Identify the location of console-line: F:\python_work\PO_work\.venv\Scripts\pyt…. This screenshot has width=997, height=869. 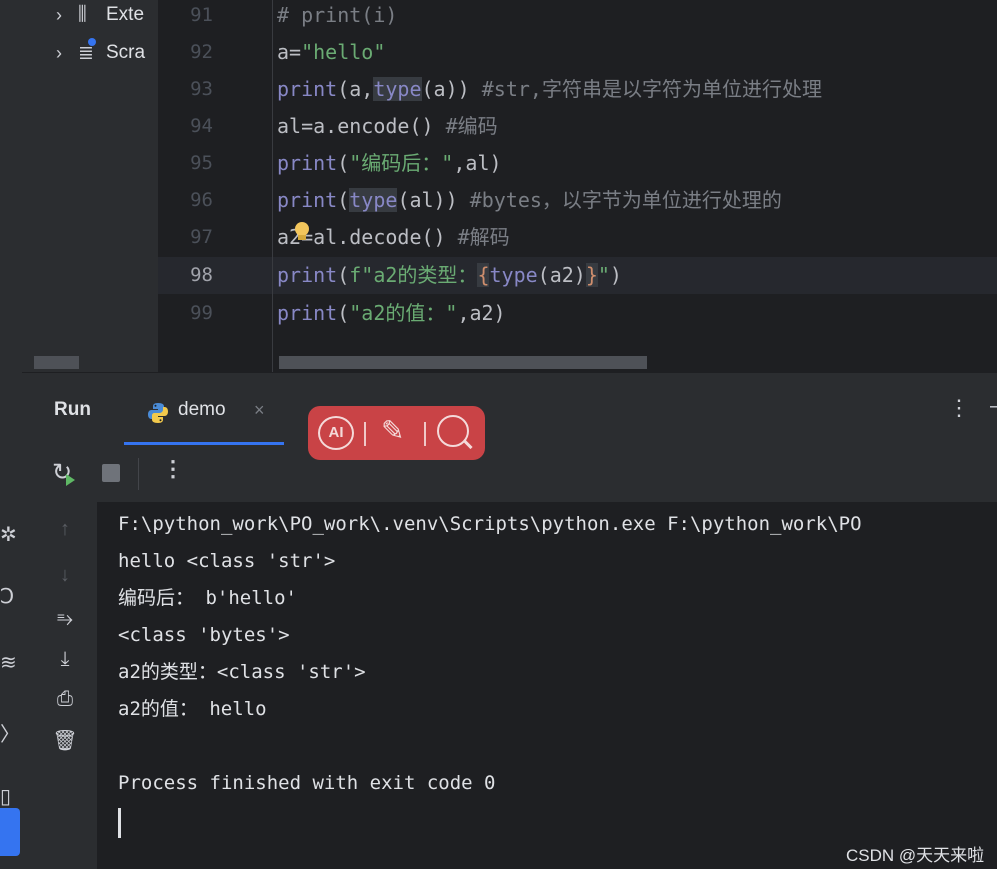
(490, 524).